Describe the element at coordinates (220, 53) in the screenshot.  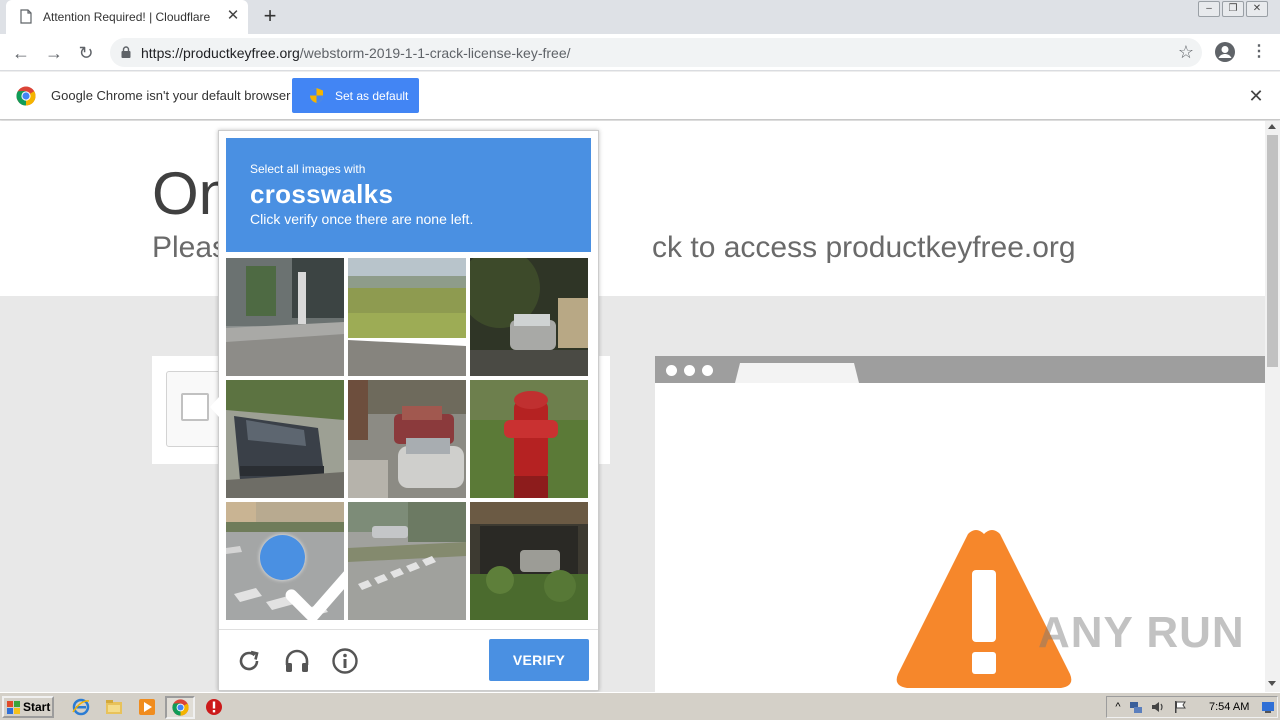
I see `url-host: https://productkeyfree.org` at that location.